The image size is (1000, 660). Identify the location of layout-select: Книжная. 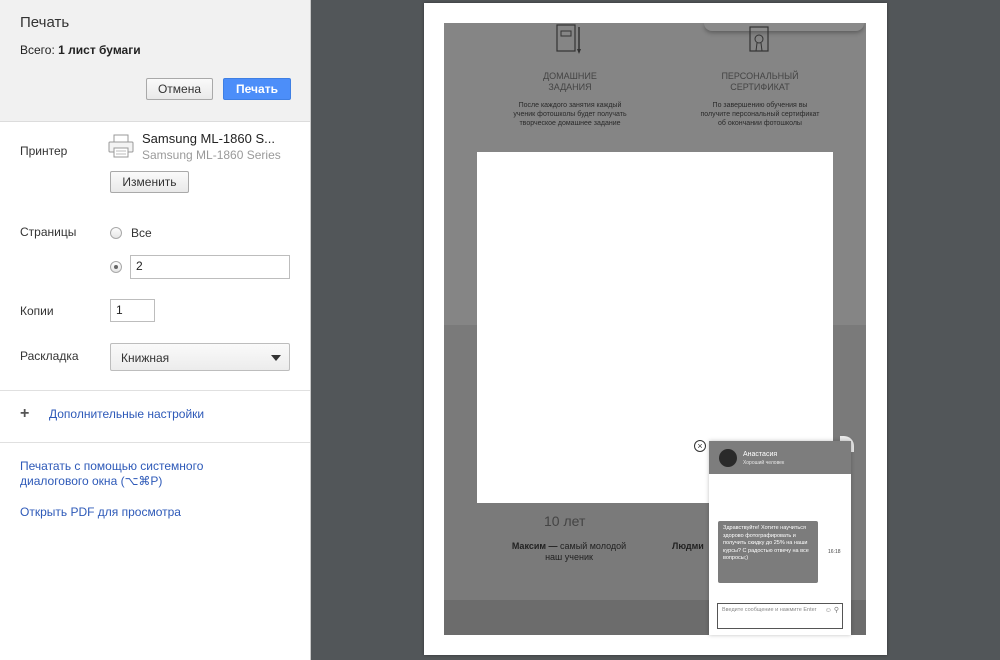
(200, 357).